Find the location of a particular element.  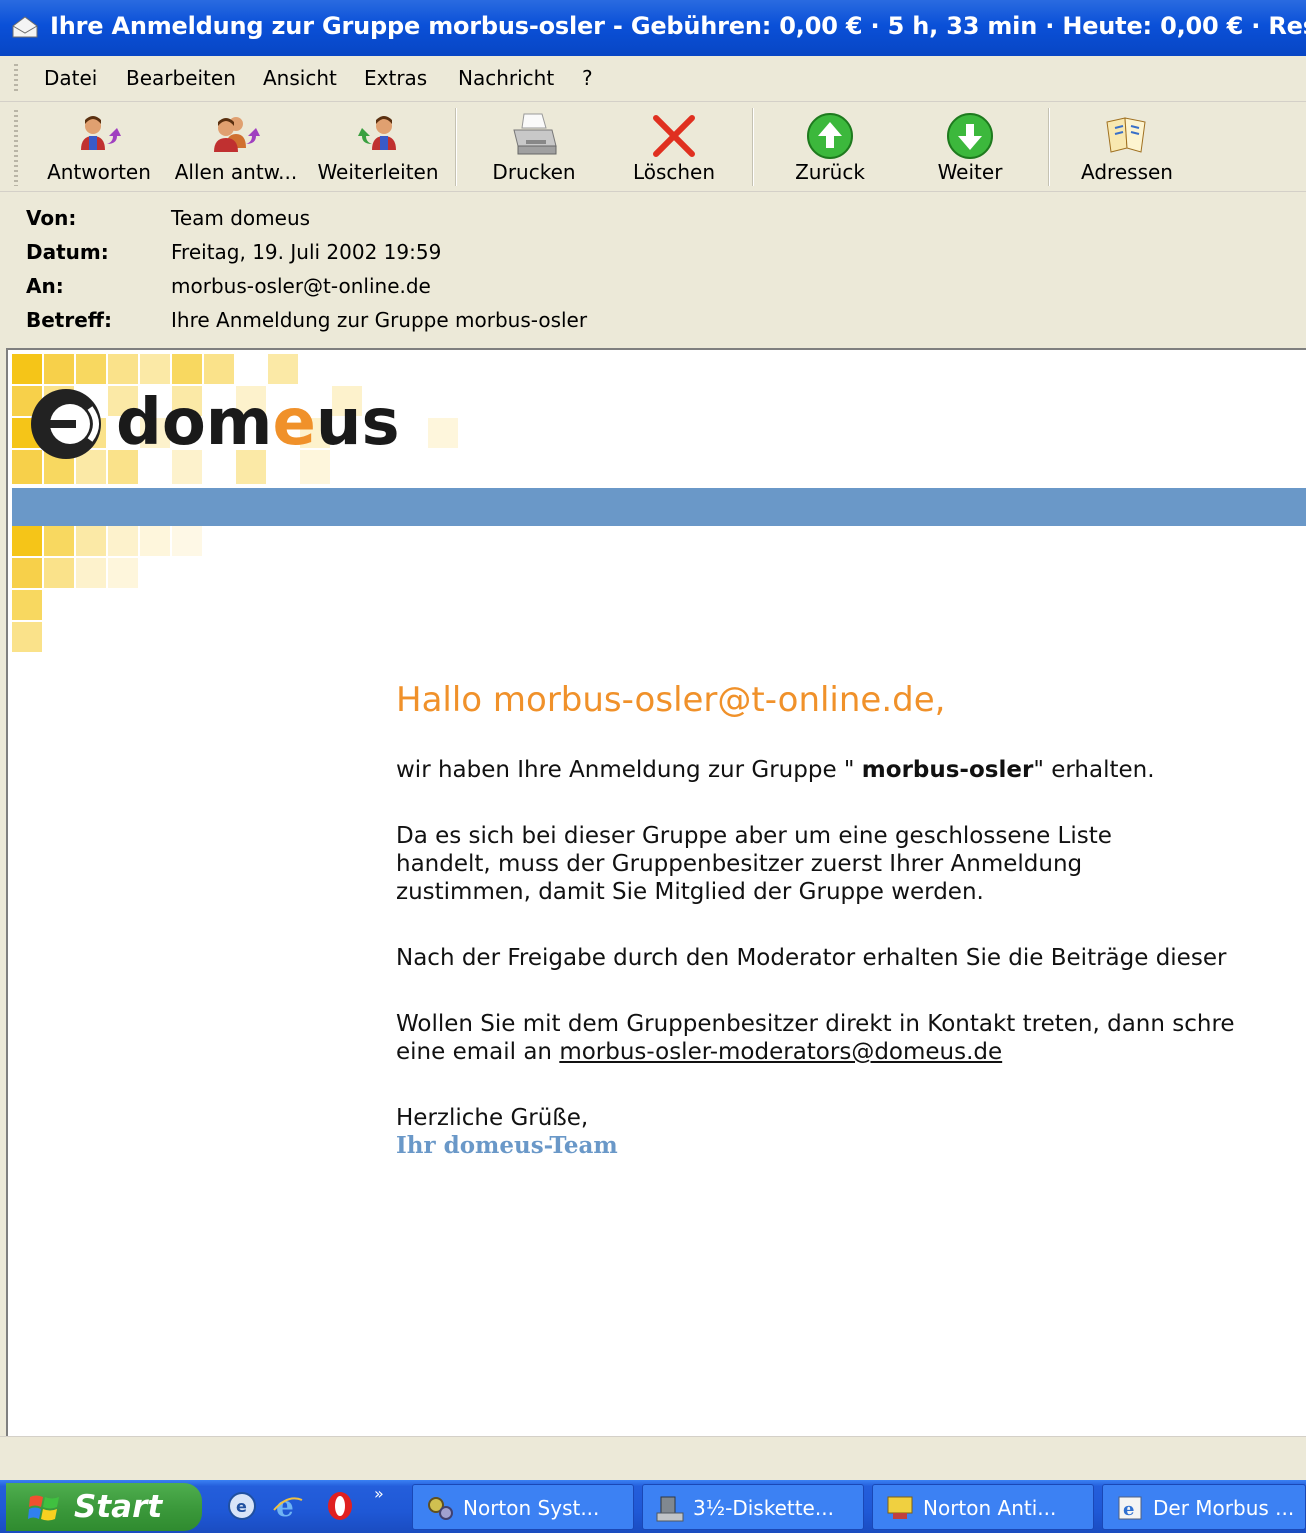

to-label: An: is located at coordinates (45, 286).